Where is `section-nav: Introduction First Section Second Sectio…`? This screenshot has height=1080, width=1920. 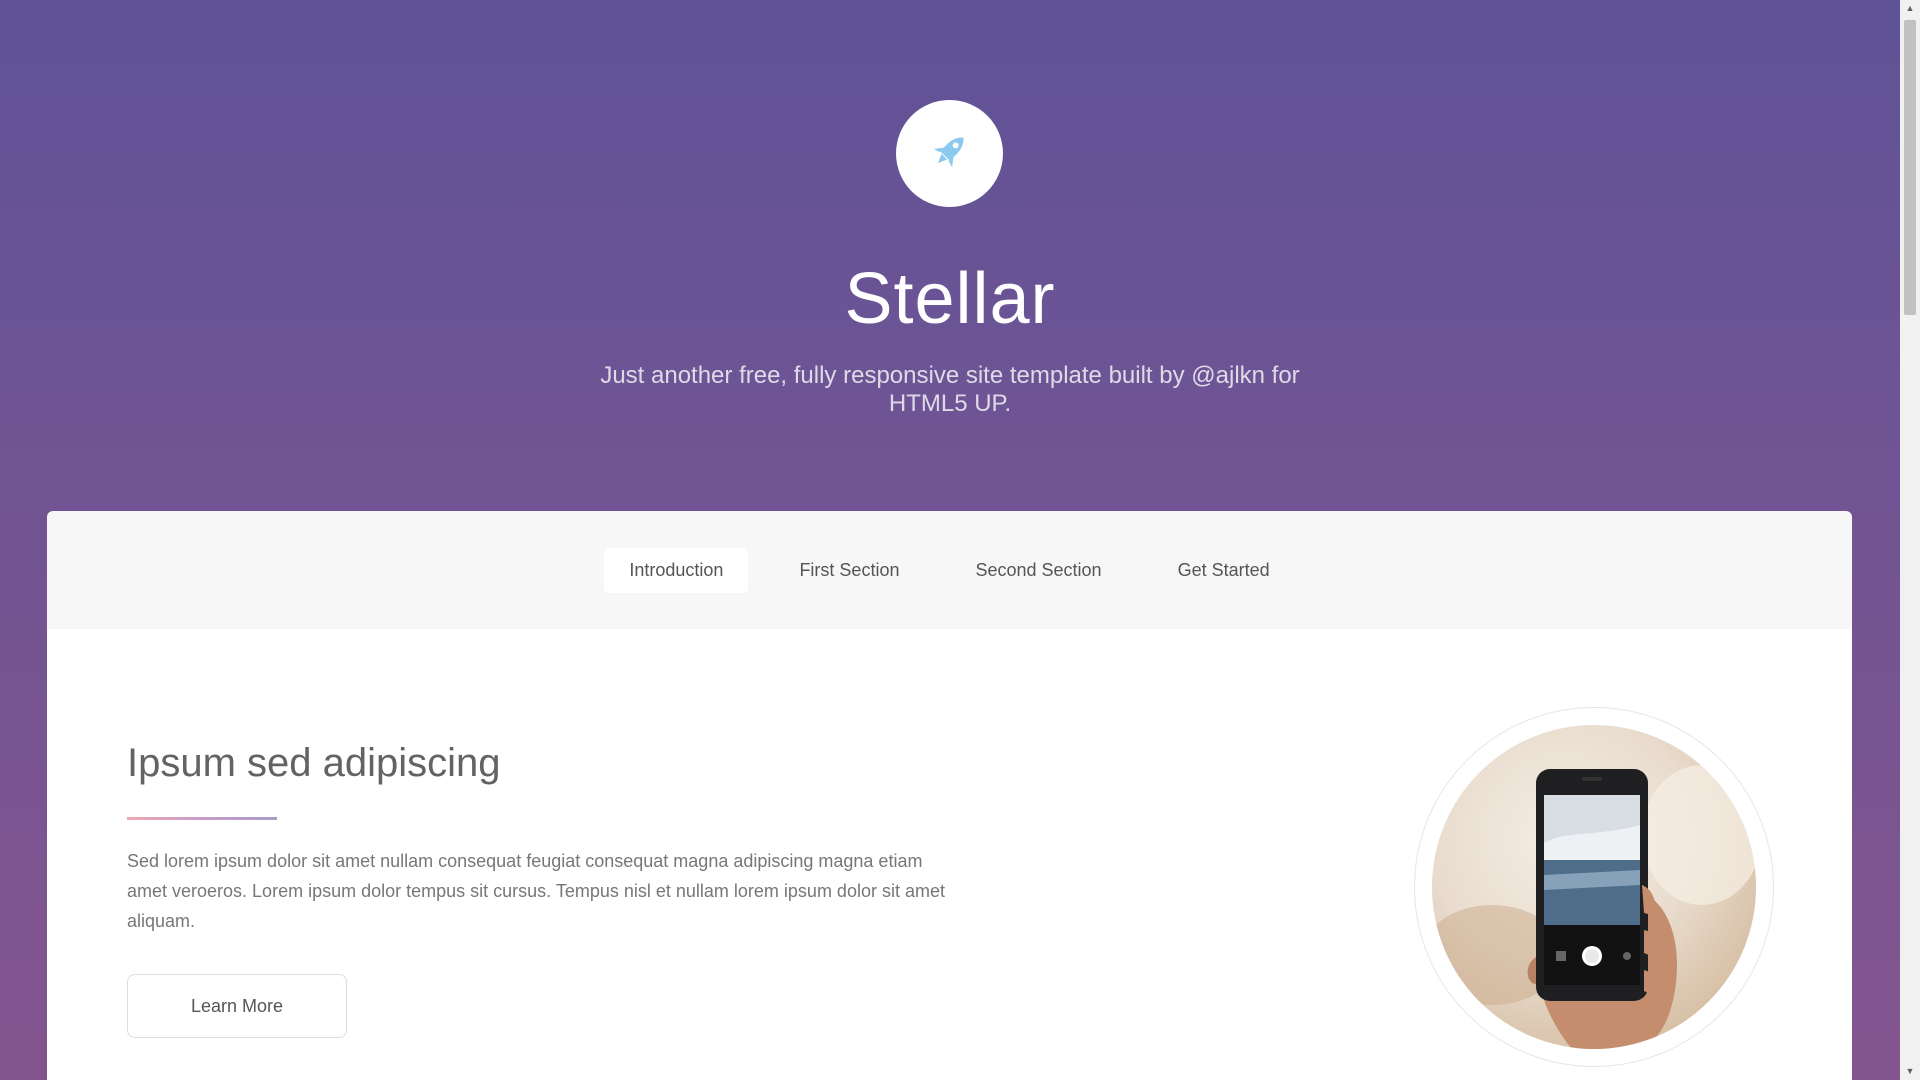
section-nav: Introduction First Section Second Sectio… is located at coordinates (949, 570).